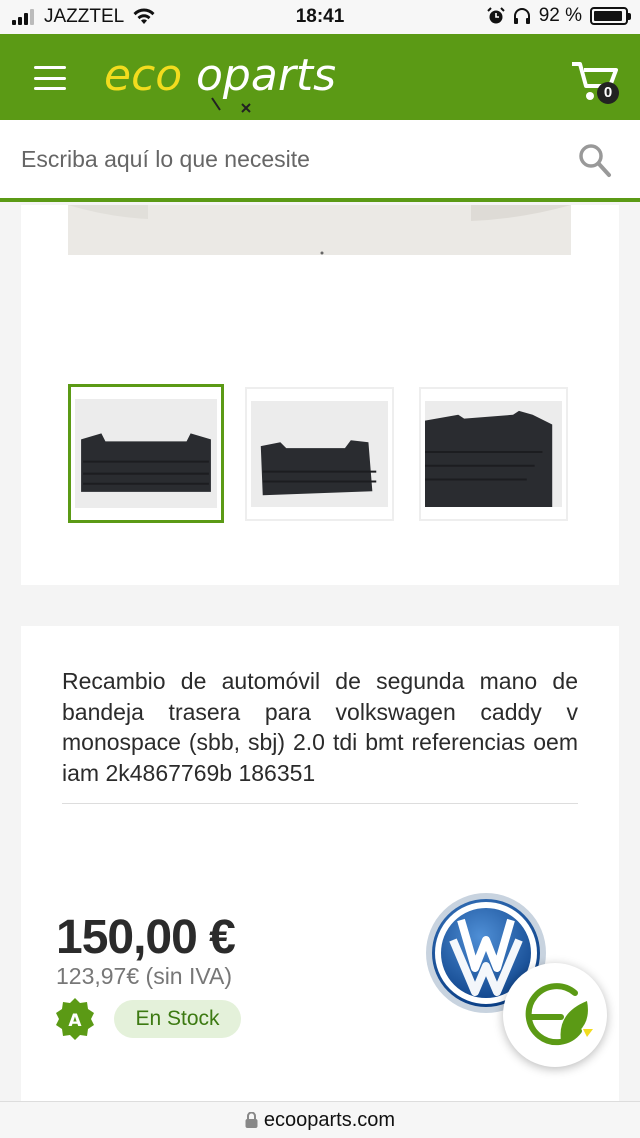 Image resolution: width=640 pixels, height=1138 pixels. What do you see at coordinates (143, 75) in the screenshot?
I see `svg-text: eco` at bounding box center [143, 75].